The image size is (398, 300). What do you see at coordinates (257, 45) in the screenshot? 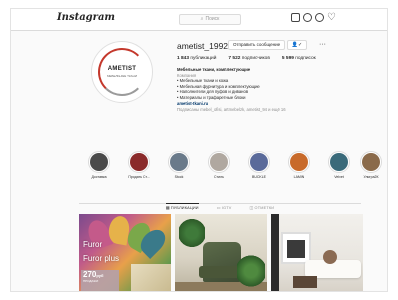
I see `send-message-button: Отправить сообщение` at bounding box center [257, 45].